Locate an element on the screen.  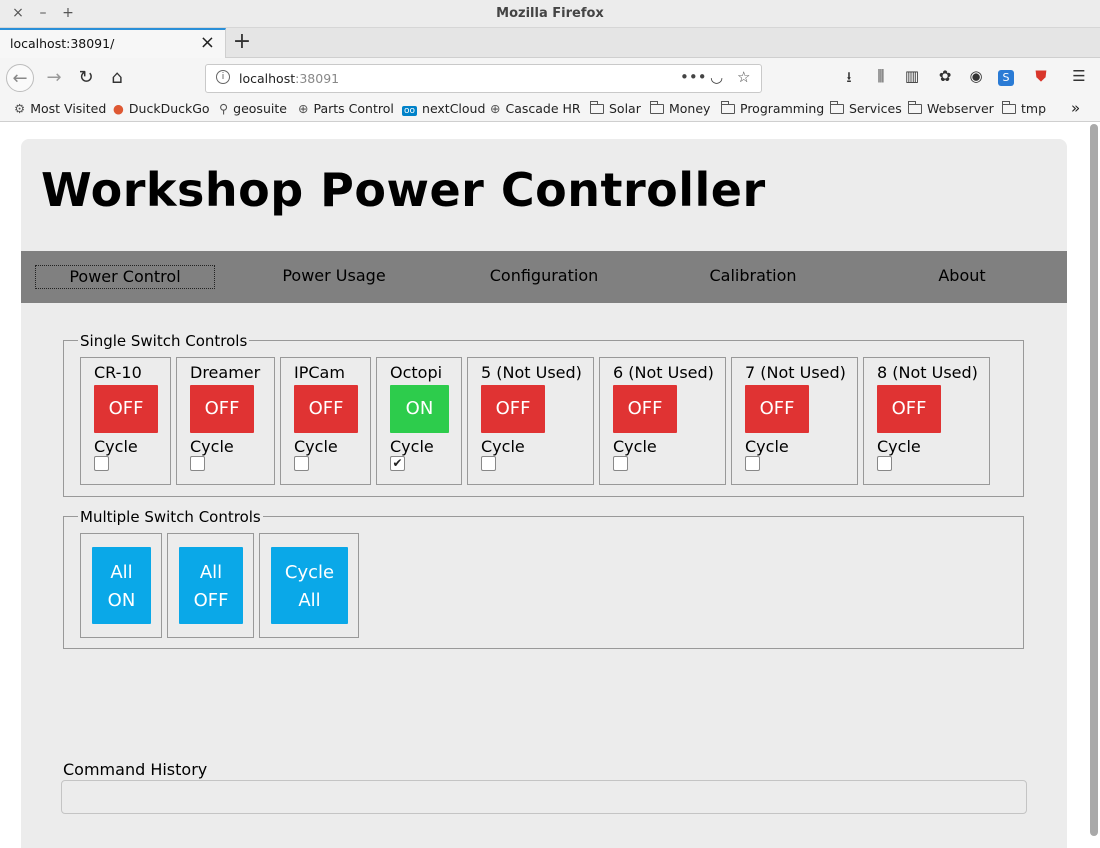
bookmark-most-visited: ⚙ Most Visited is located at coordinates (60, 108).